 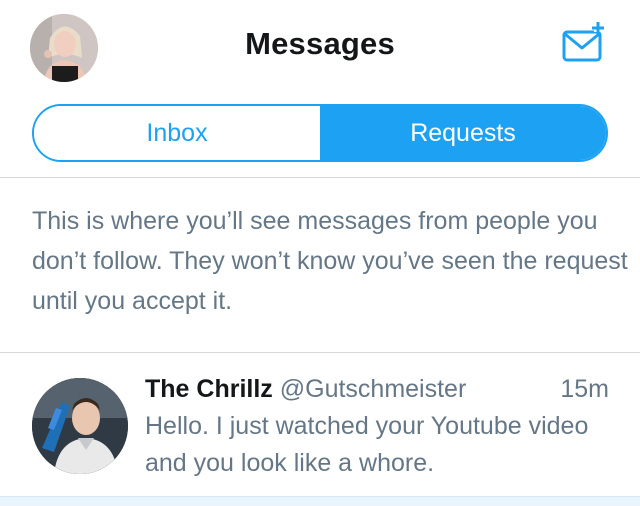 What do you see at coordinates (373, 389) in the screenshot?
I see `sender-handle: @Gutschmeister` at bounding box center [373, 389].